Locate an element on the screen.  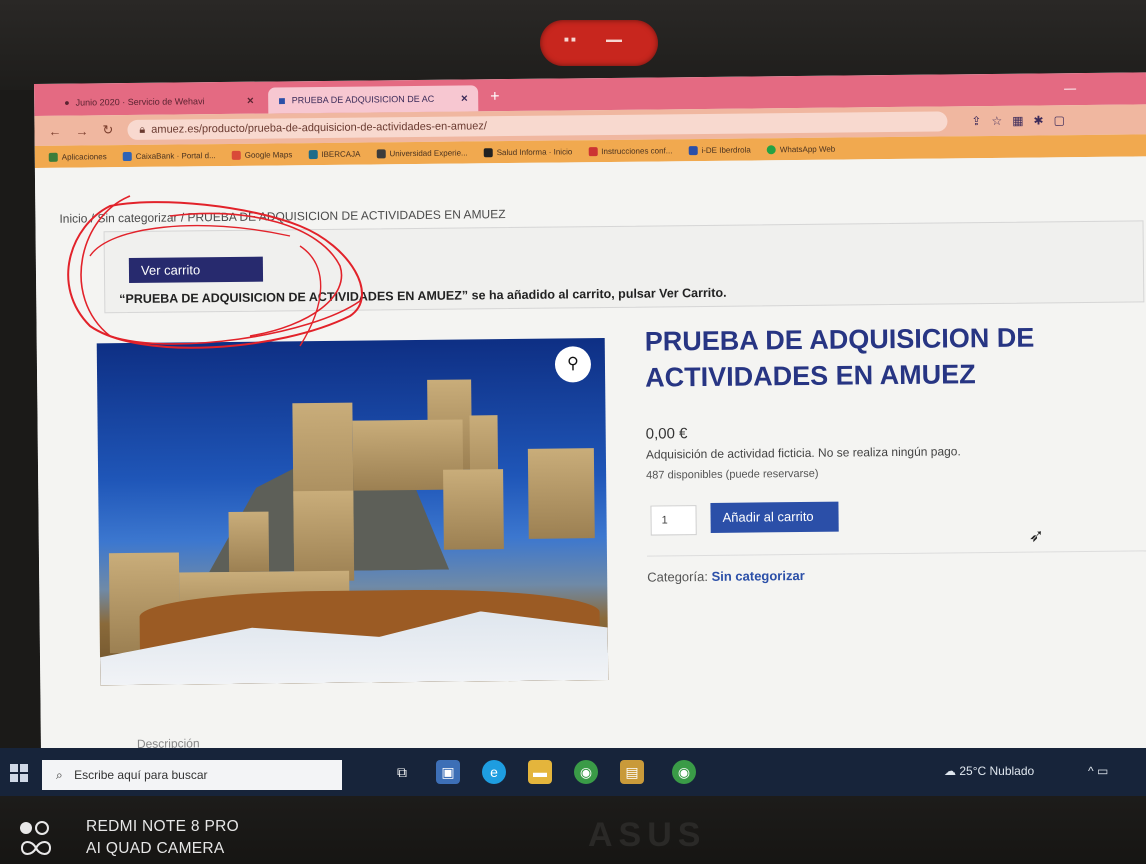
forward-icon: → is located at coordinates (81, 130).